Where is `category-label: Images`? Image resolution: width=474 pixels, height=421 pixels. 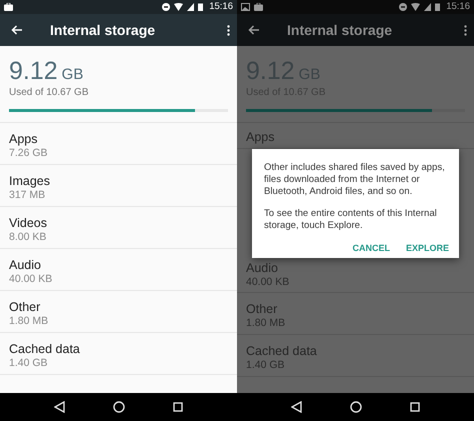 category-label: Images is located at coordinates (30, 181).